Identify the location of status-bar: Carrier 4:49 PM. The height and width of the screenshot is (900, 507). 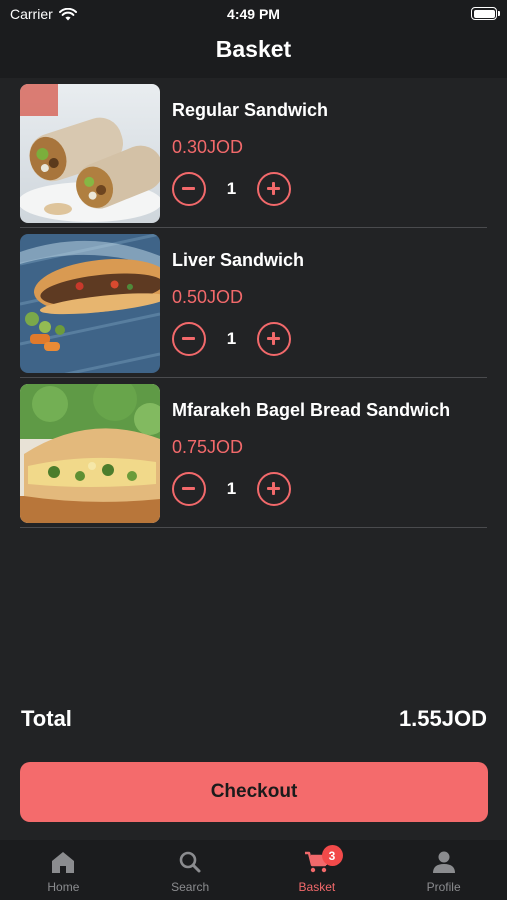
(253, 14).